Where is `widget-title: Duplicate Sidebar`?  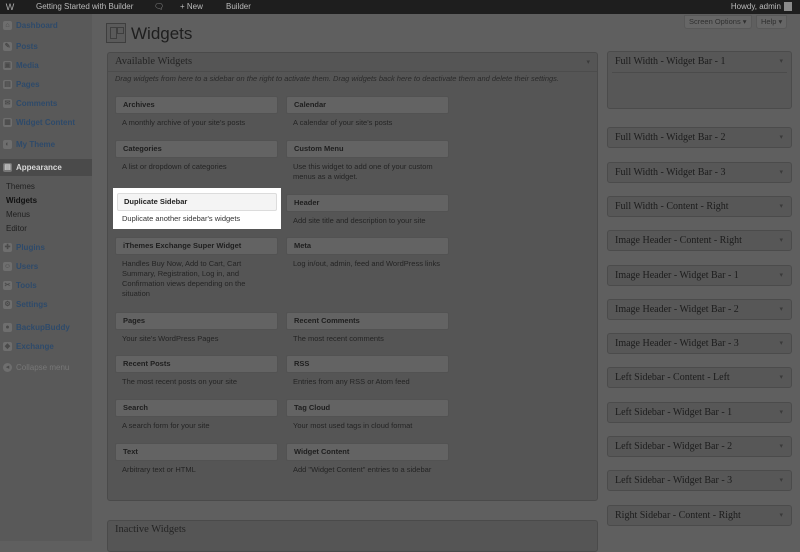
widget-title: Duplicate Sidebar is located at coordinates (197, 202).